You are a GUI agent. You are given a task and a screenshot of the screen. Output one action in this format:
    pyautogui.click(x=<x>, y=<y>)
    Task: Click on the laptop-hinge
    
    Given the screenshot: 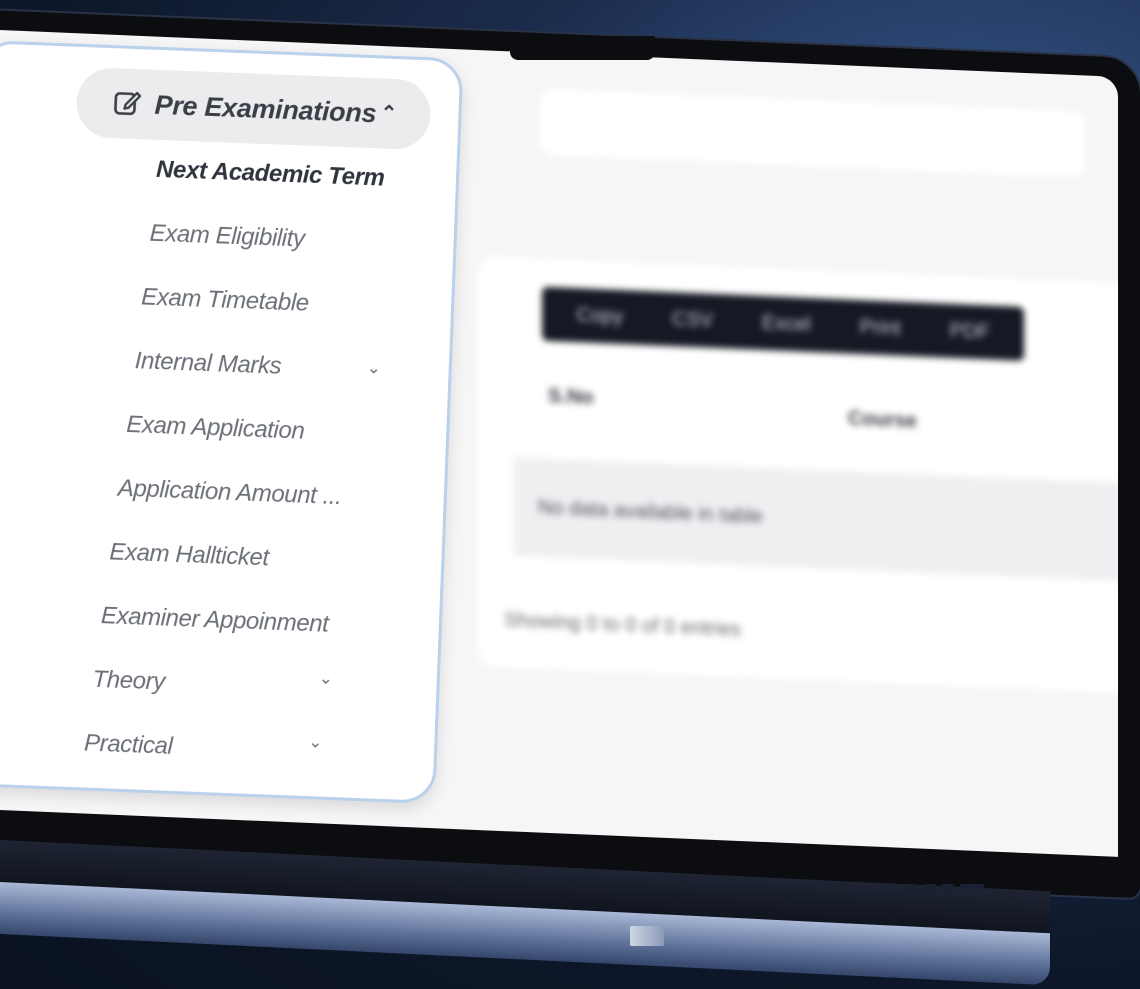 What is the action you would take?
    pyautogui.click(x=647, y=936)
    